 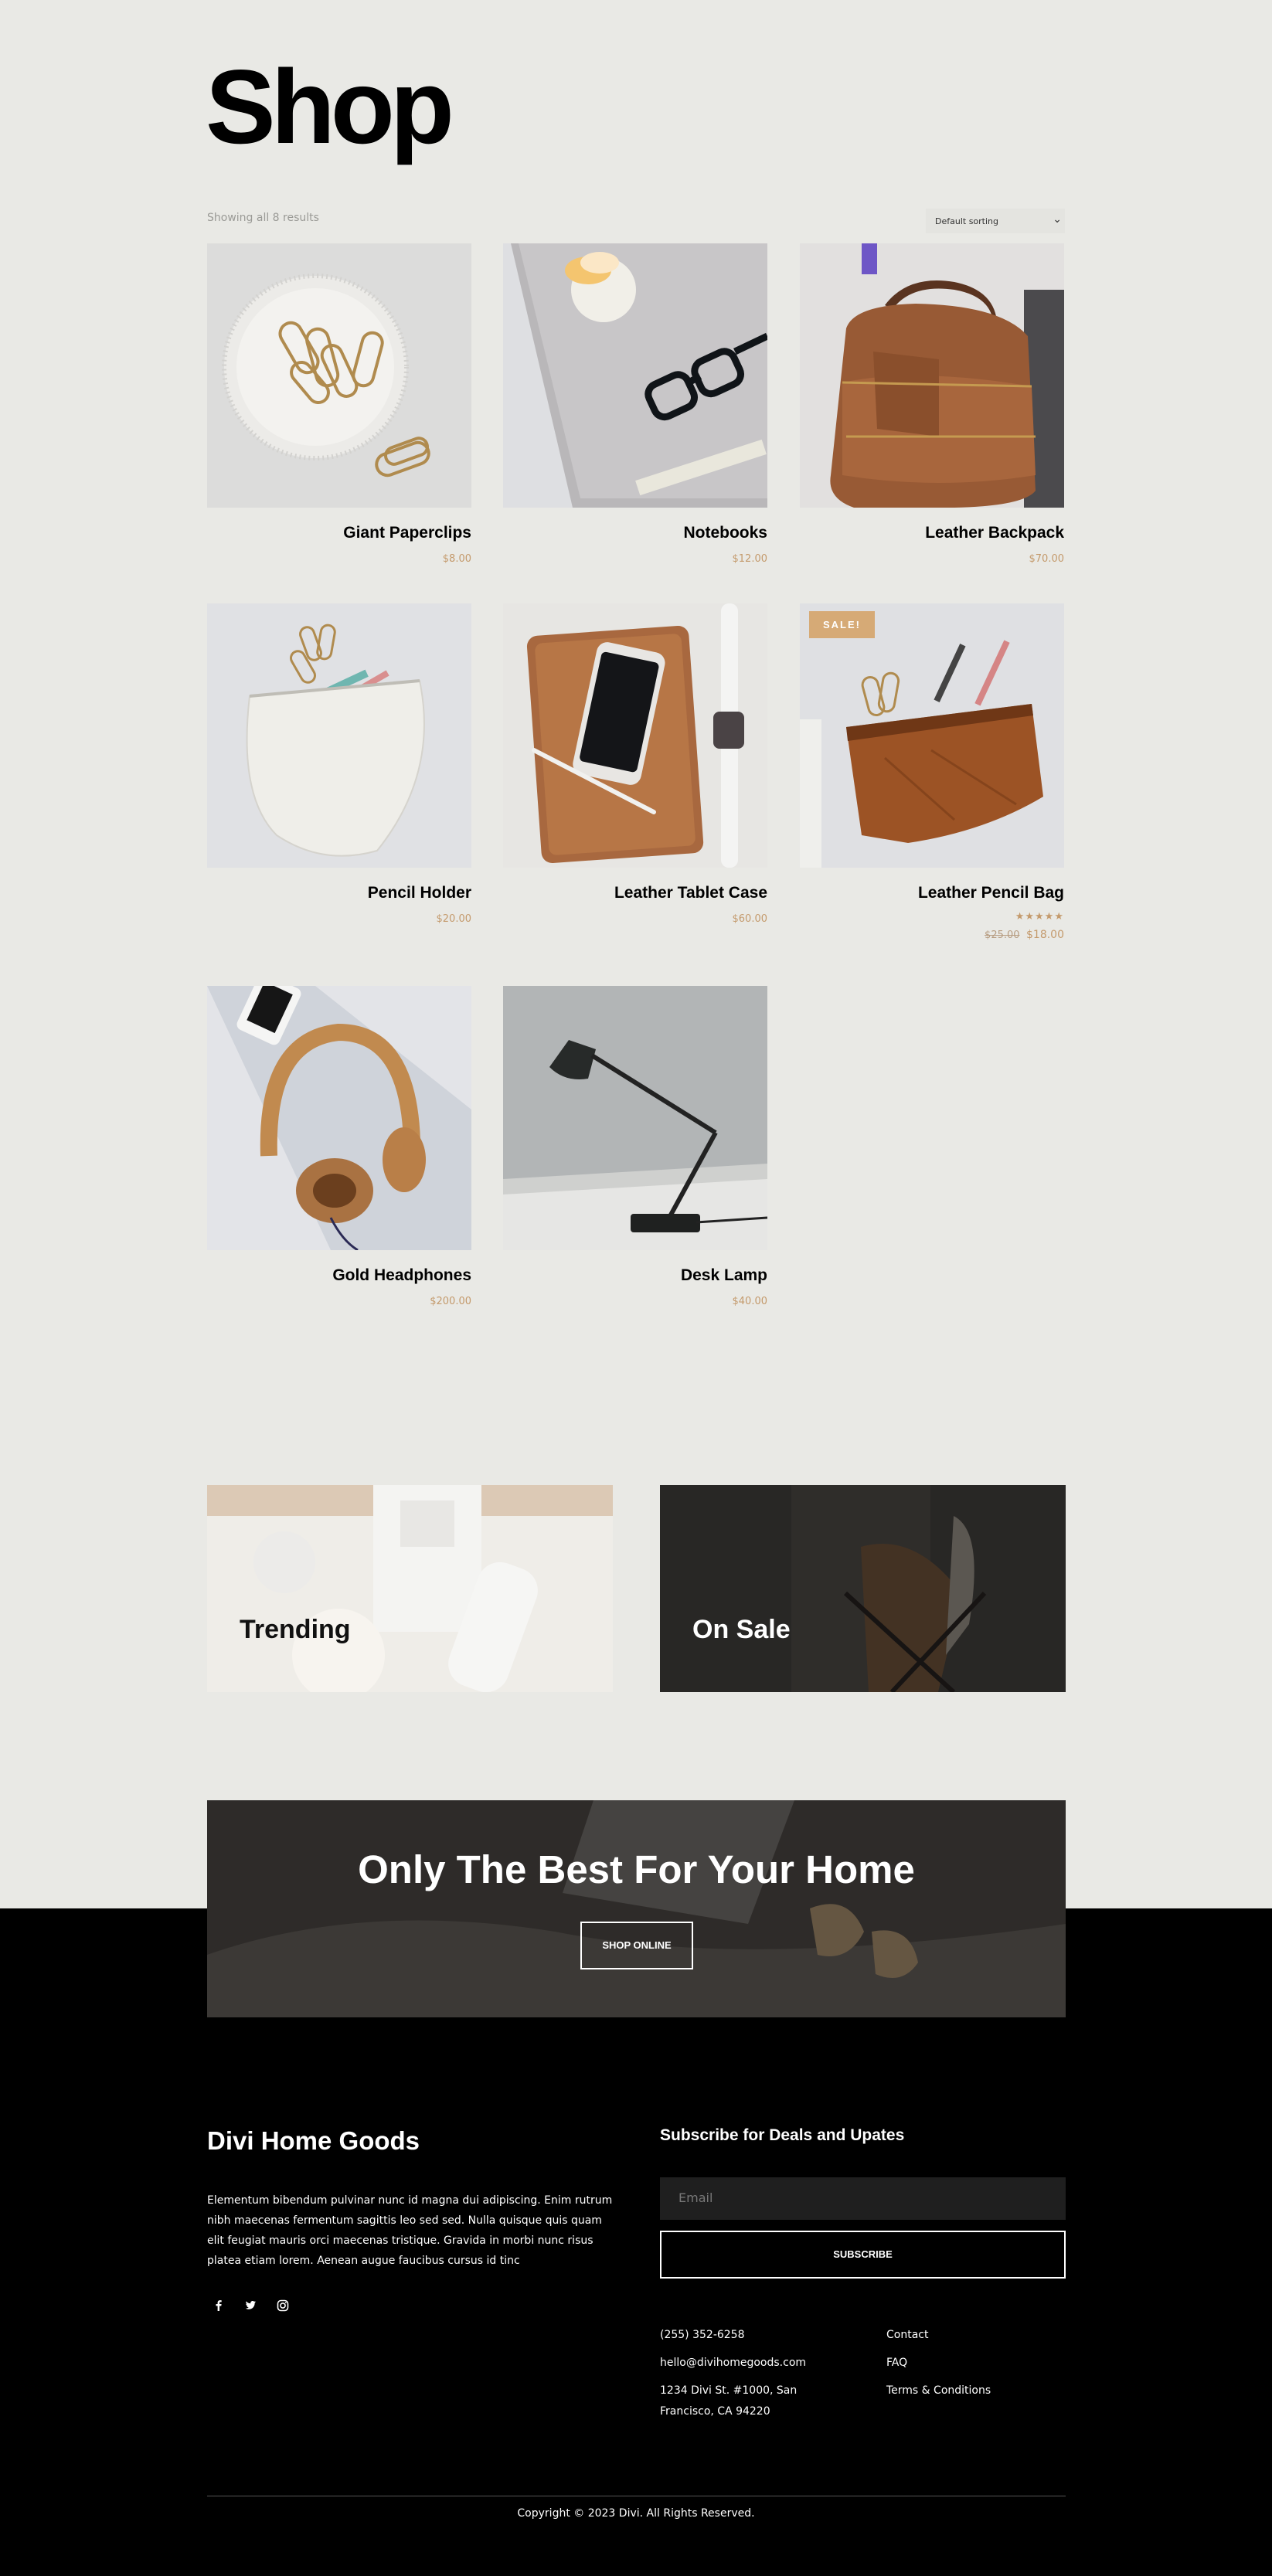 What do you see at coordinates (715, 2411) in the screenshot?
I see `footer-address-line2: Francisco, CA 94220` at bounding box center [715, 2411].